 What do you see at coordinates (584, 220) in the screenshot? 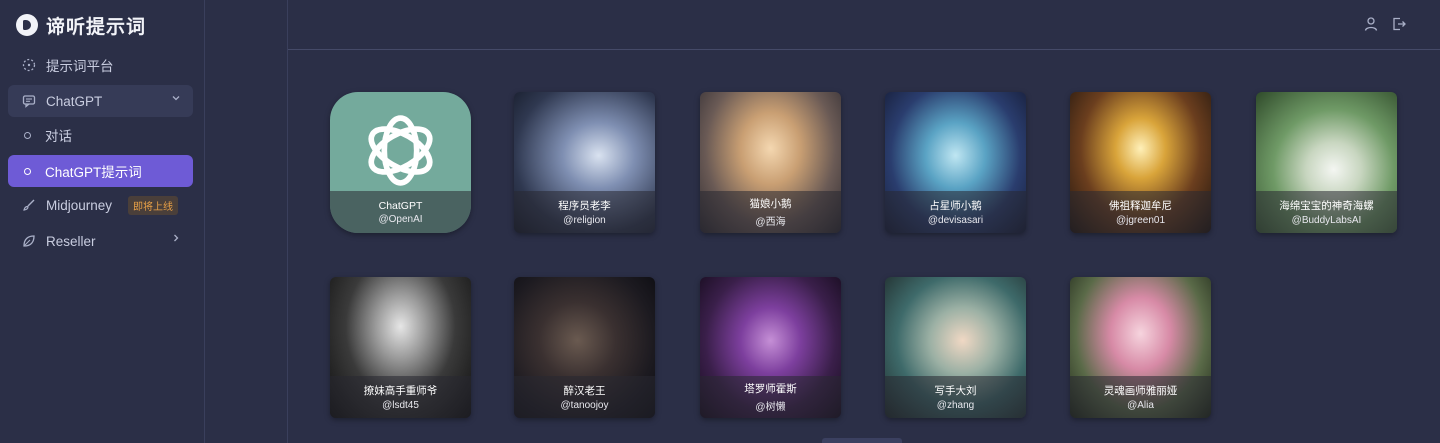
I see `card-handle: @religion` at bounding box center [584, 220].